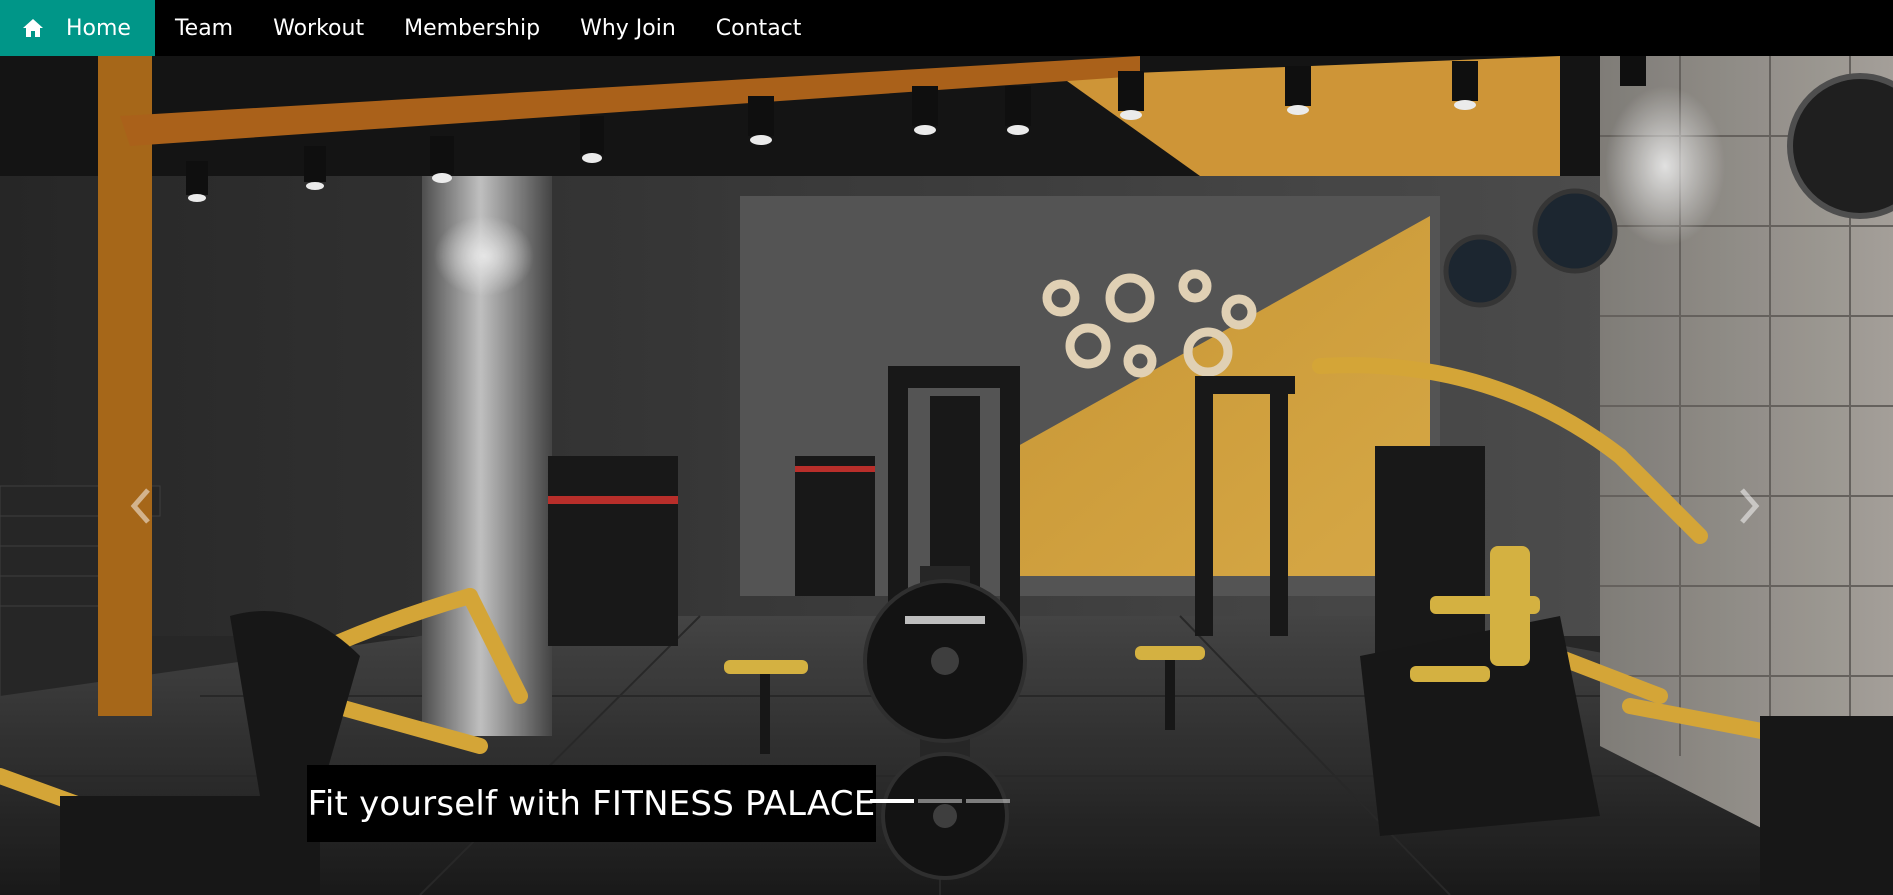 The image size is (1893, 895). I want to click on hero-caption: Fit yourself with FITNESS PALACE, so click(591, 803).